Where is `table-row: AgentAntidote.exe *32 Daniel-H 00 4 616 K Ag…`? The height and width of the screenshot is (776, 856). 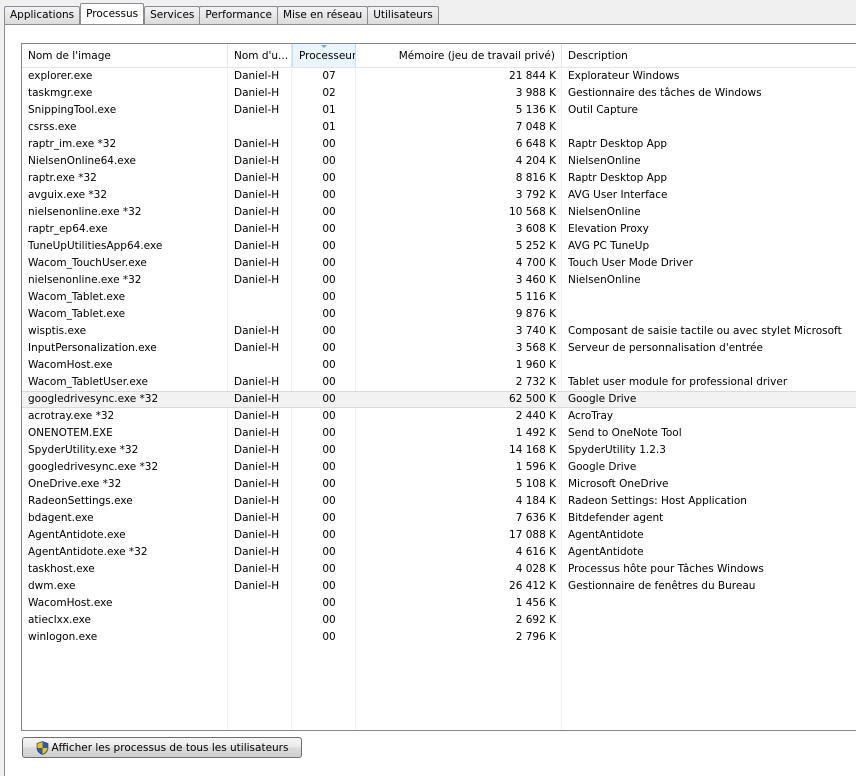
table-row: AgentAntidote.exe *32 Daniel-H 00 4 616 K Ag… is located at coordinates (439, 552).